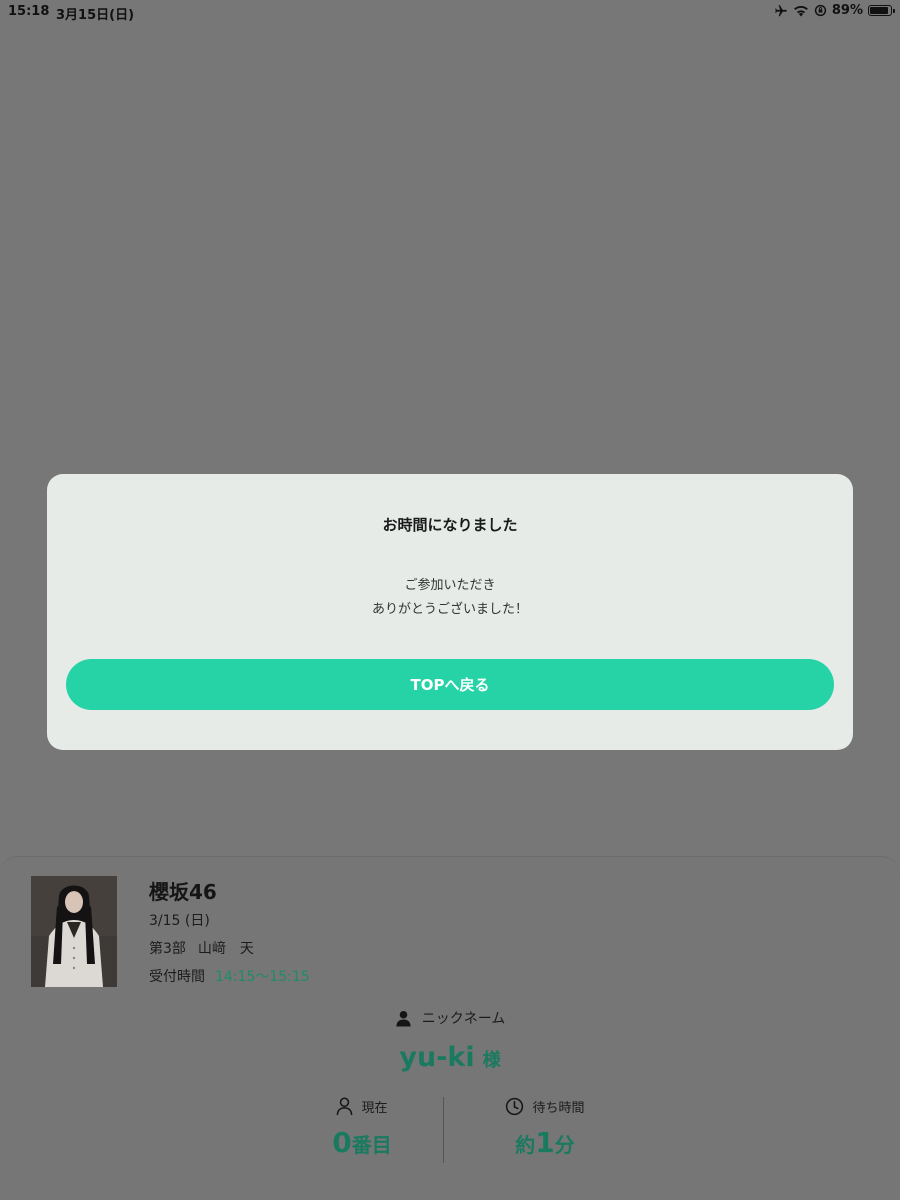  I want to click on wait-time-number: 1, so click(545, 1142).